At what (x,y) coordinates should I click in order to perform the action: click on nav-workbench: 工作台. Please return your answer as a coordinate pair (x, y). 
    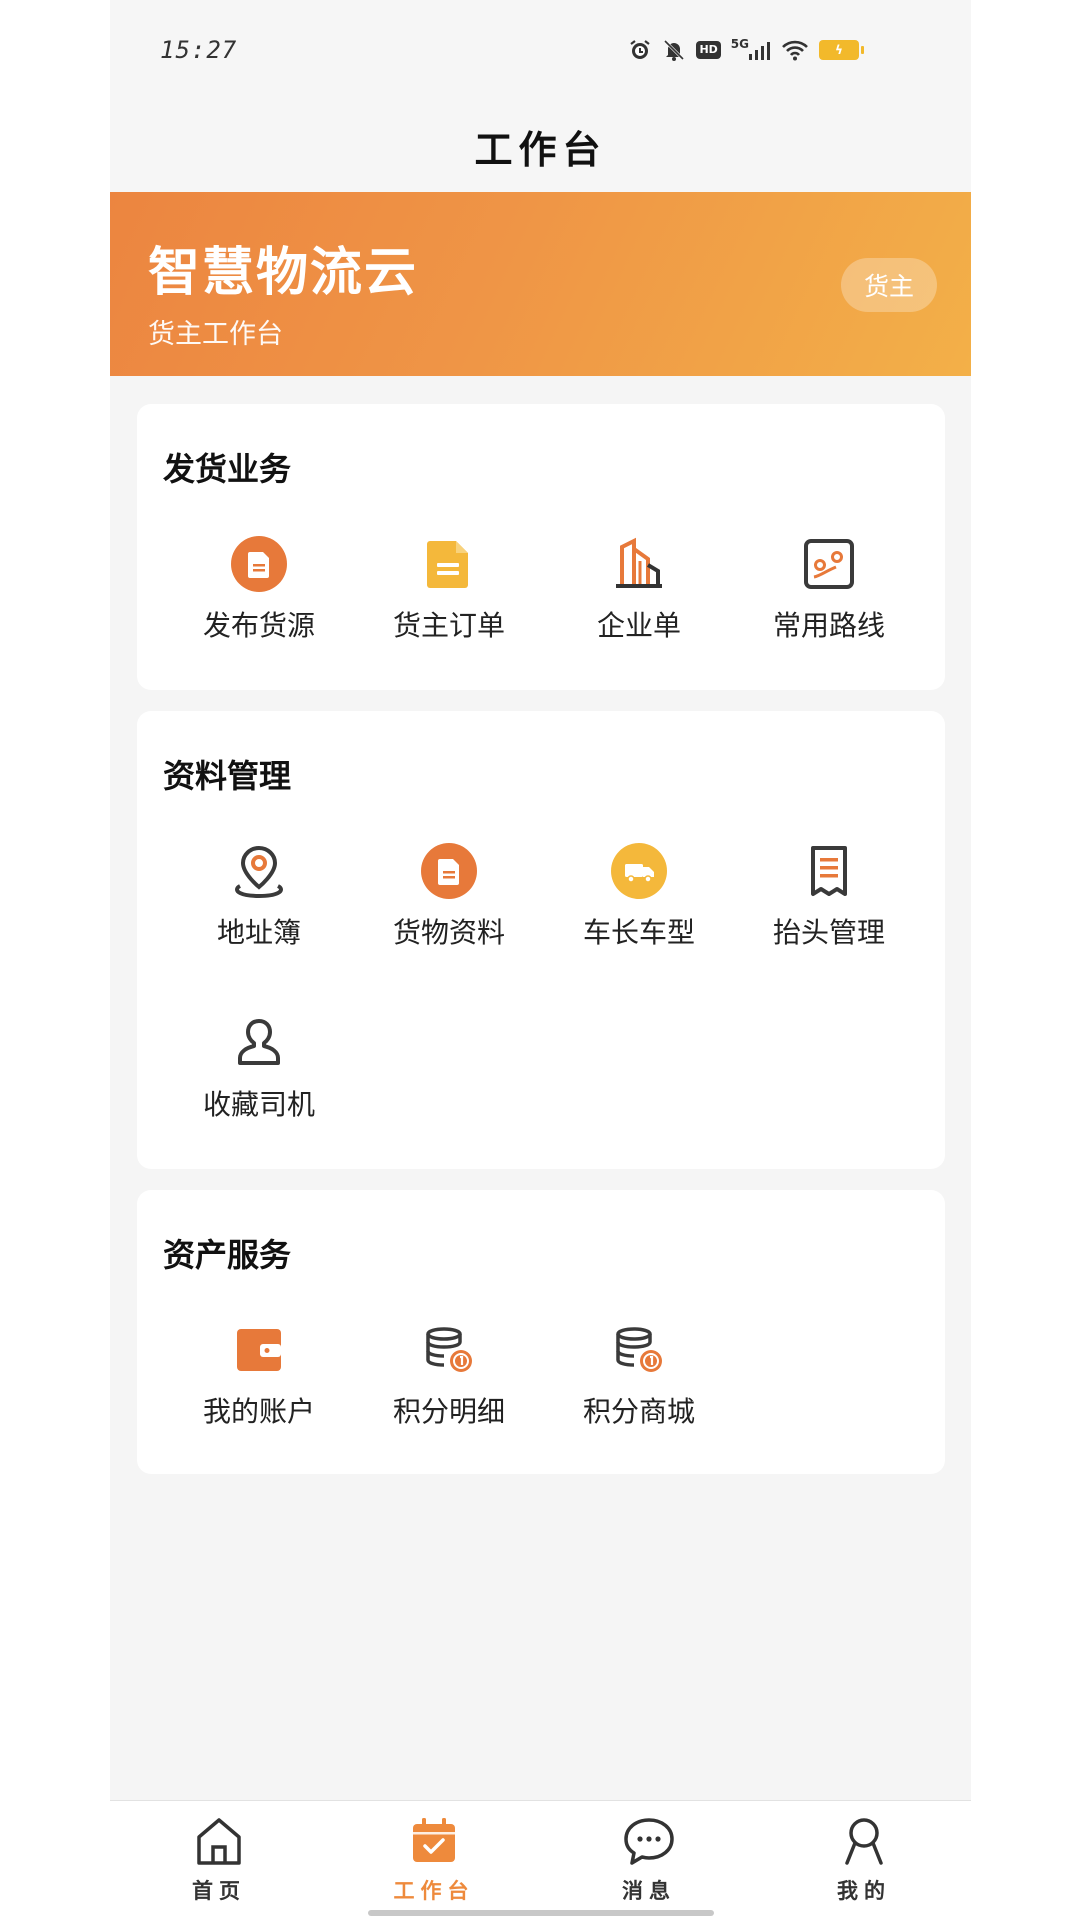
    Looking at the image, I should click on (434, 1863).